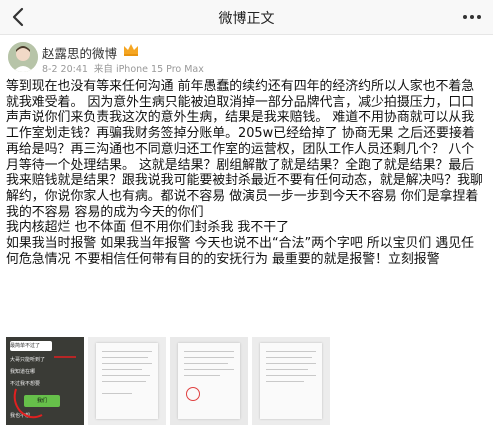 This screenshot has height=431, width=493. Describe the element at coordinates (472, 17) in the screenshot. I see `more-options-icon` at that location.